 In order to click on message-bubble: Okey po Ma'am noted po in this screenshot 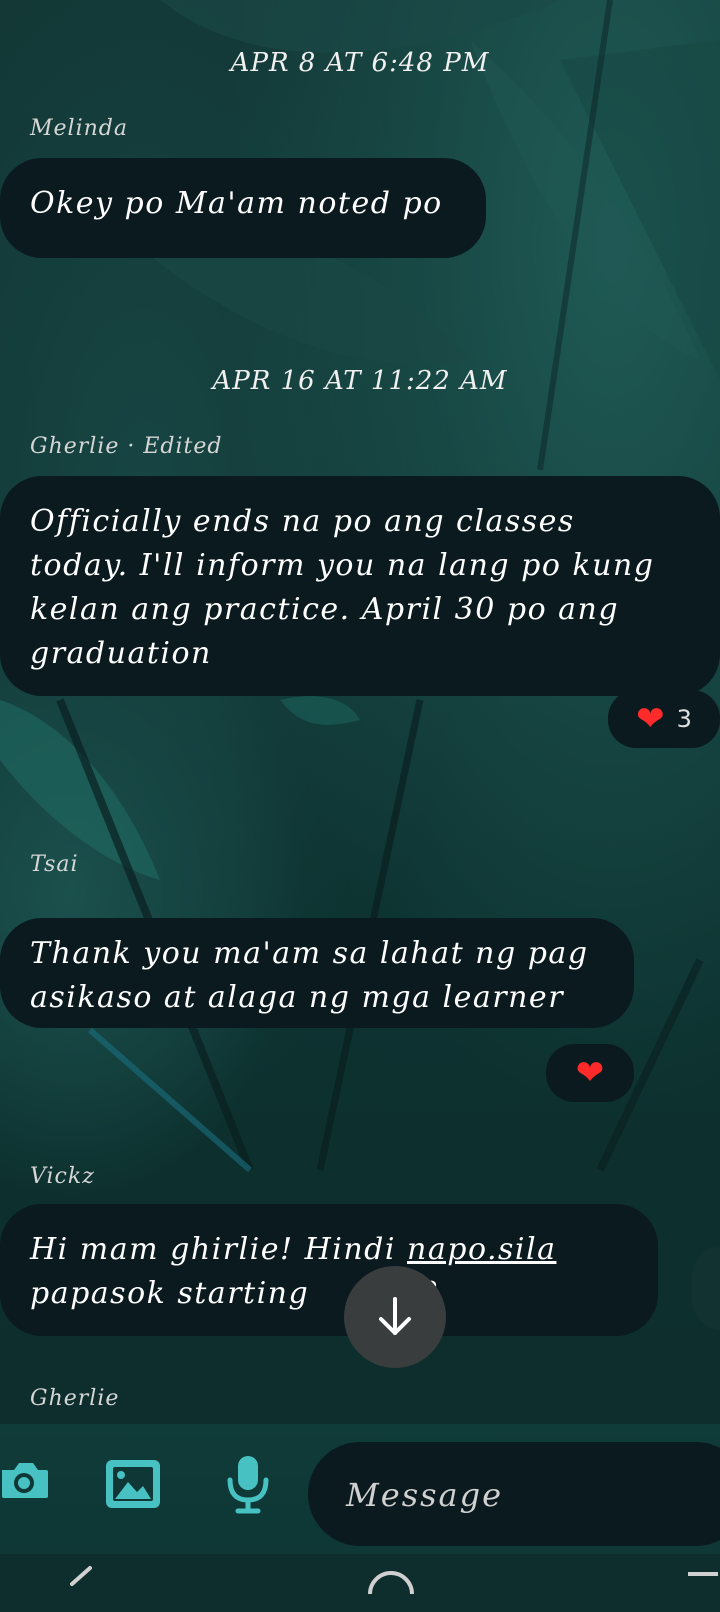, I will do `click(243, 208)`.